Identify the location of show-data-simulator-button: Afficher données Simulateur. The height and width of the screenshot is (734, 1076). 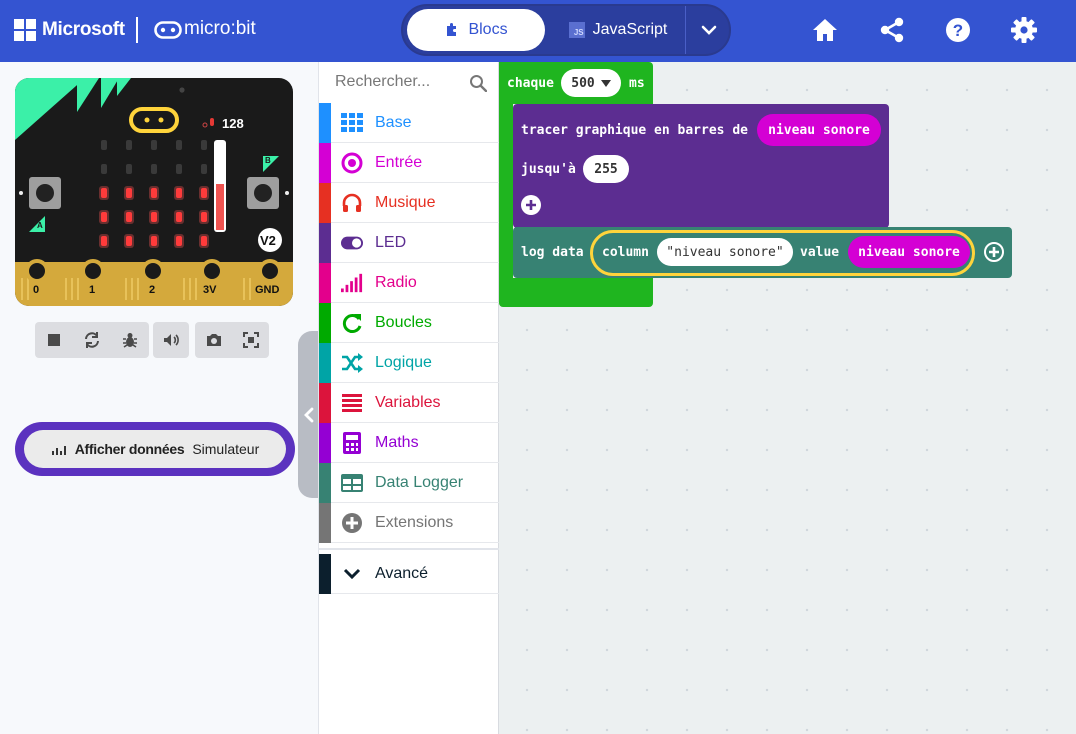
(155, 449).